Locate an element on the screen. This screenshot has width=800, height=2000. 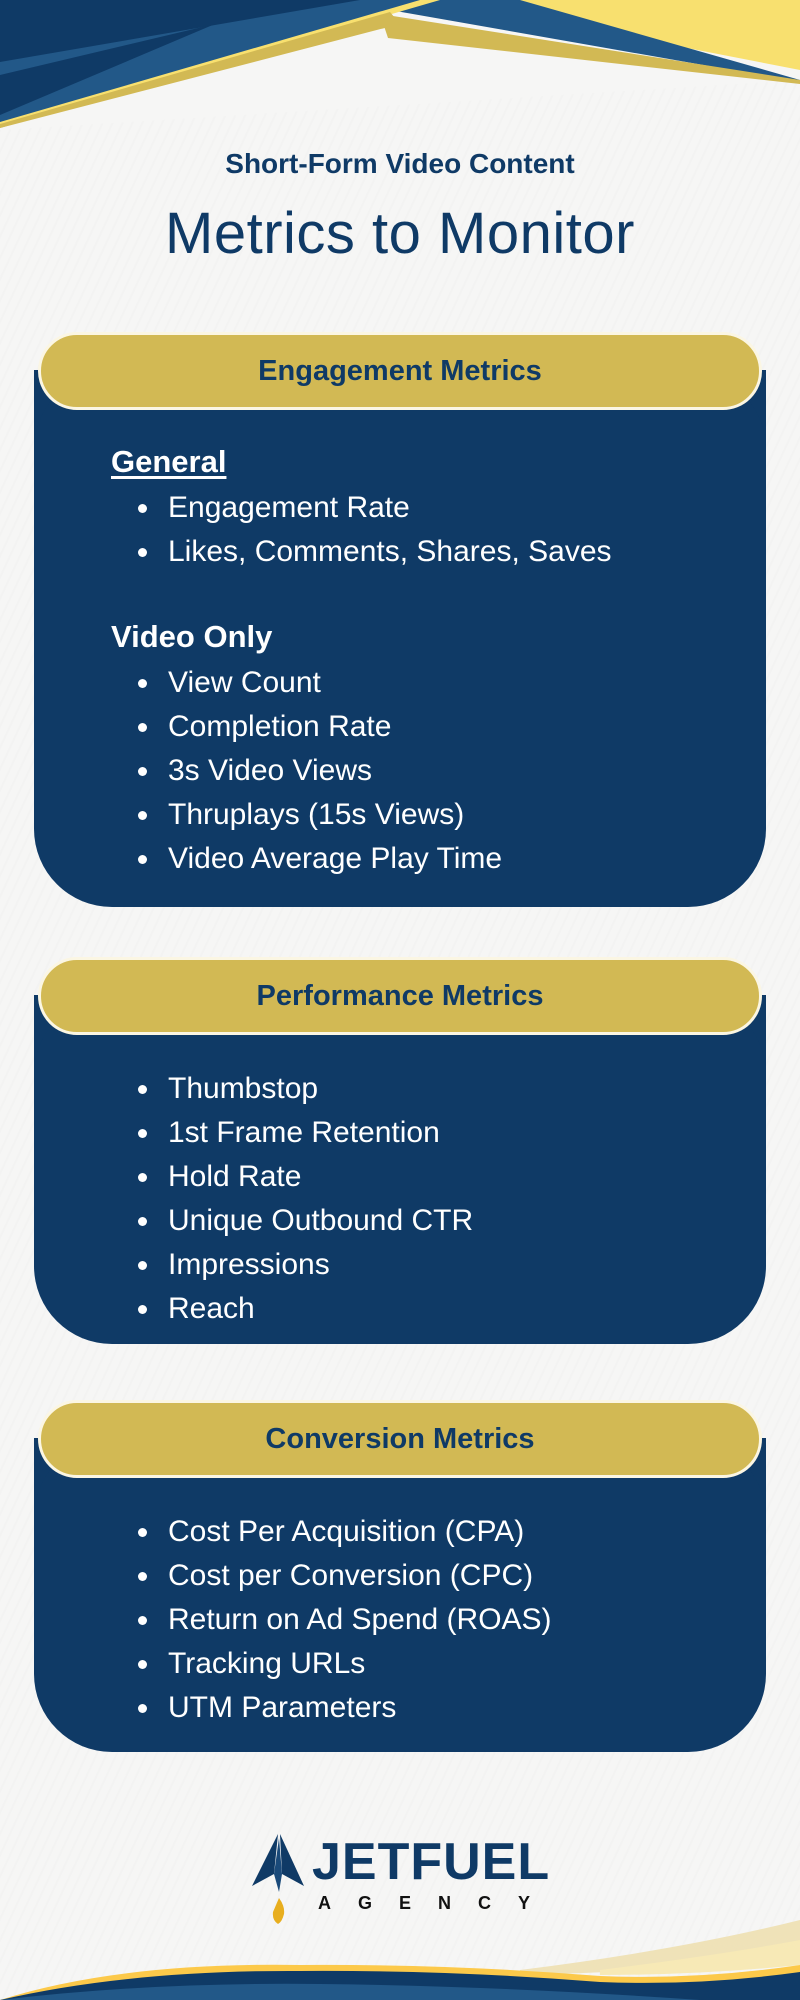
list-item: Reach is located at coordinates (305, 1309).